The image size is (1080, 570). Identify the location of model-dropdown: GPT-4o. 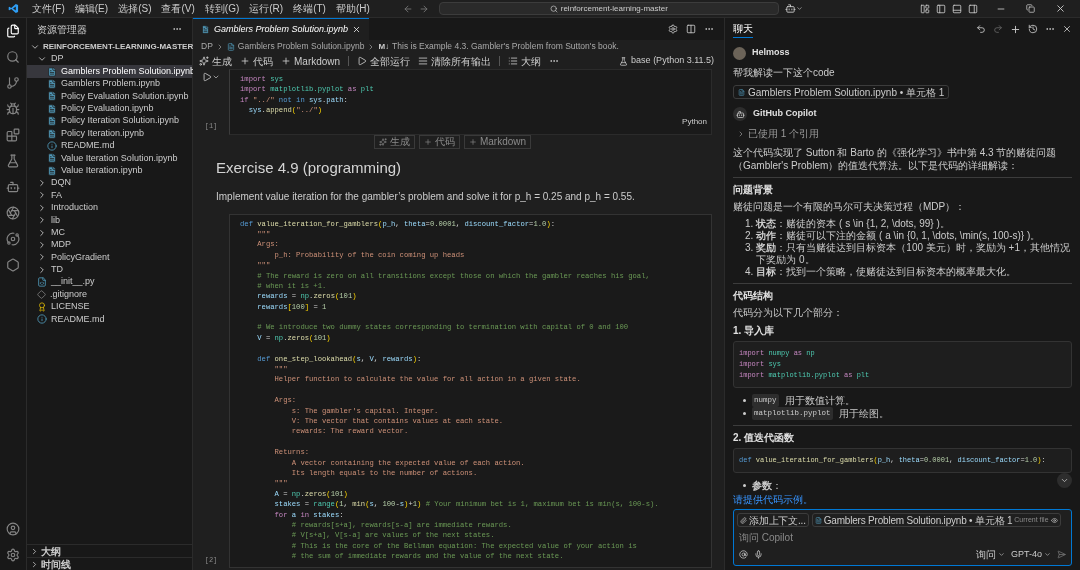
(1031, 554).